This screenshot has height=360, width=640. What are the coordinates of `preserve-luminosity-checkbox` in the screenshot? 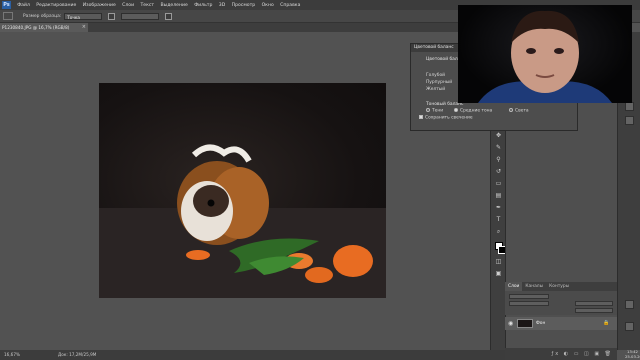 It's located at (421, 117).